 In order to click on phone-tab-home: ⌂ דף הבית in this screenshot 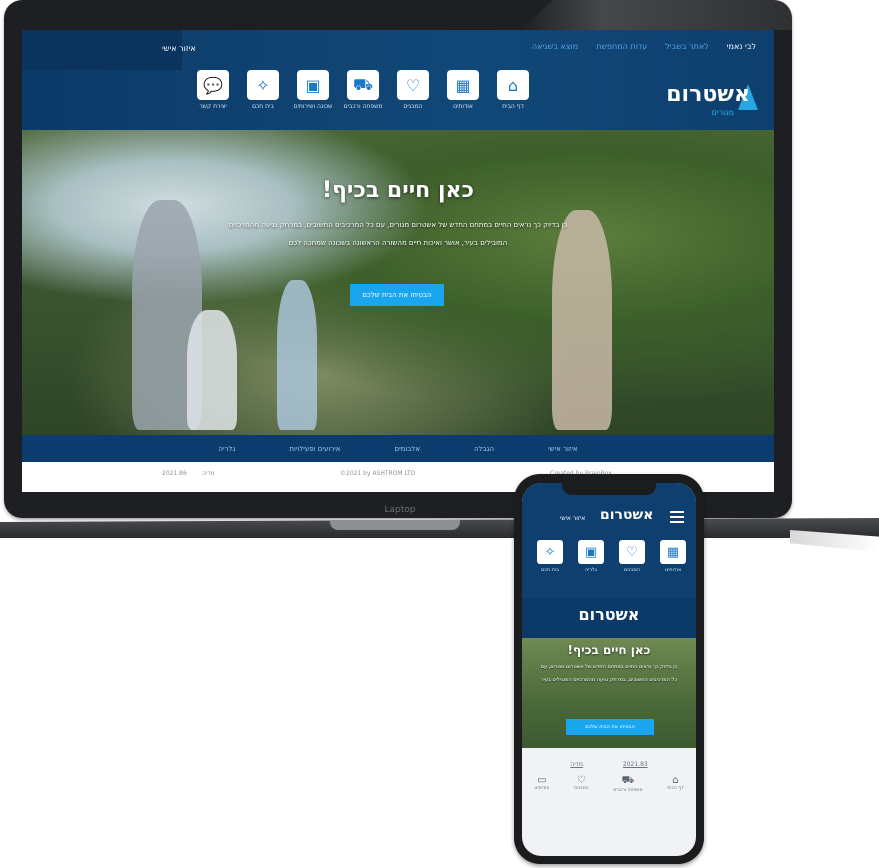, I will do `click(675, 789)`.